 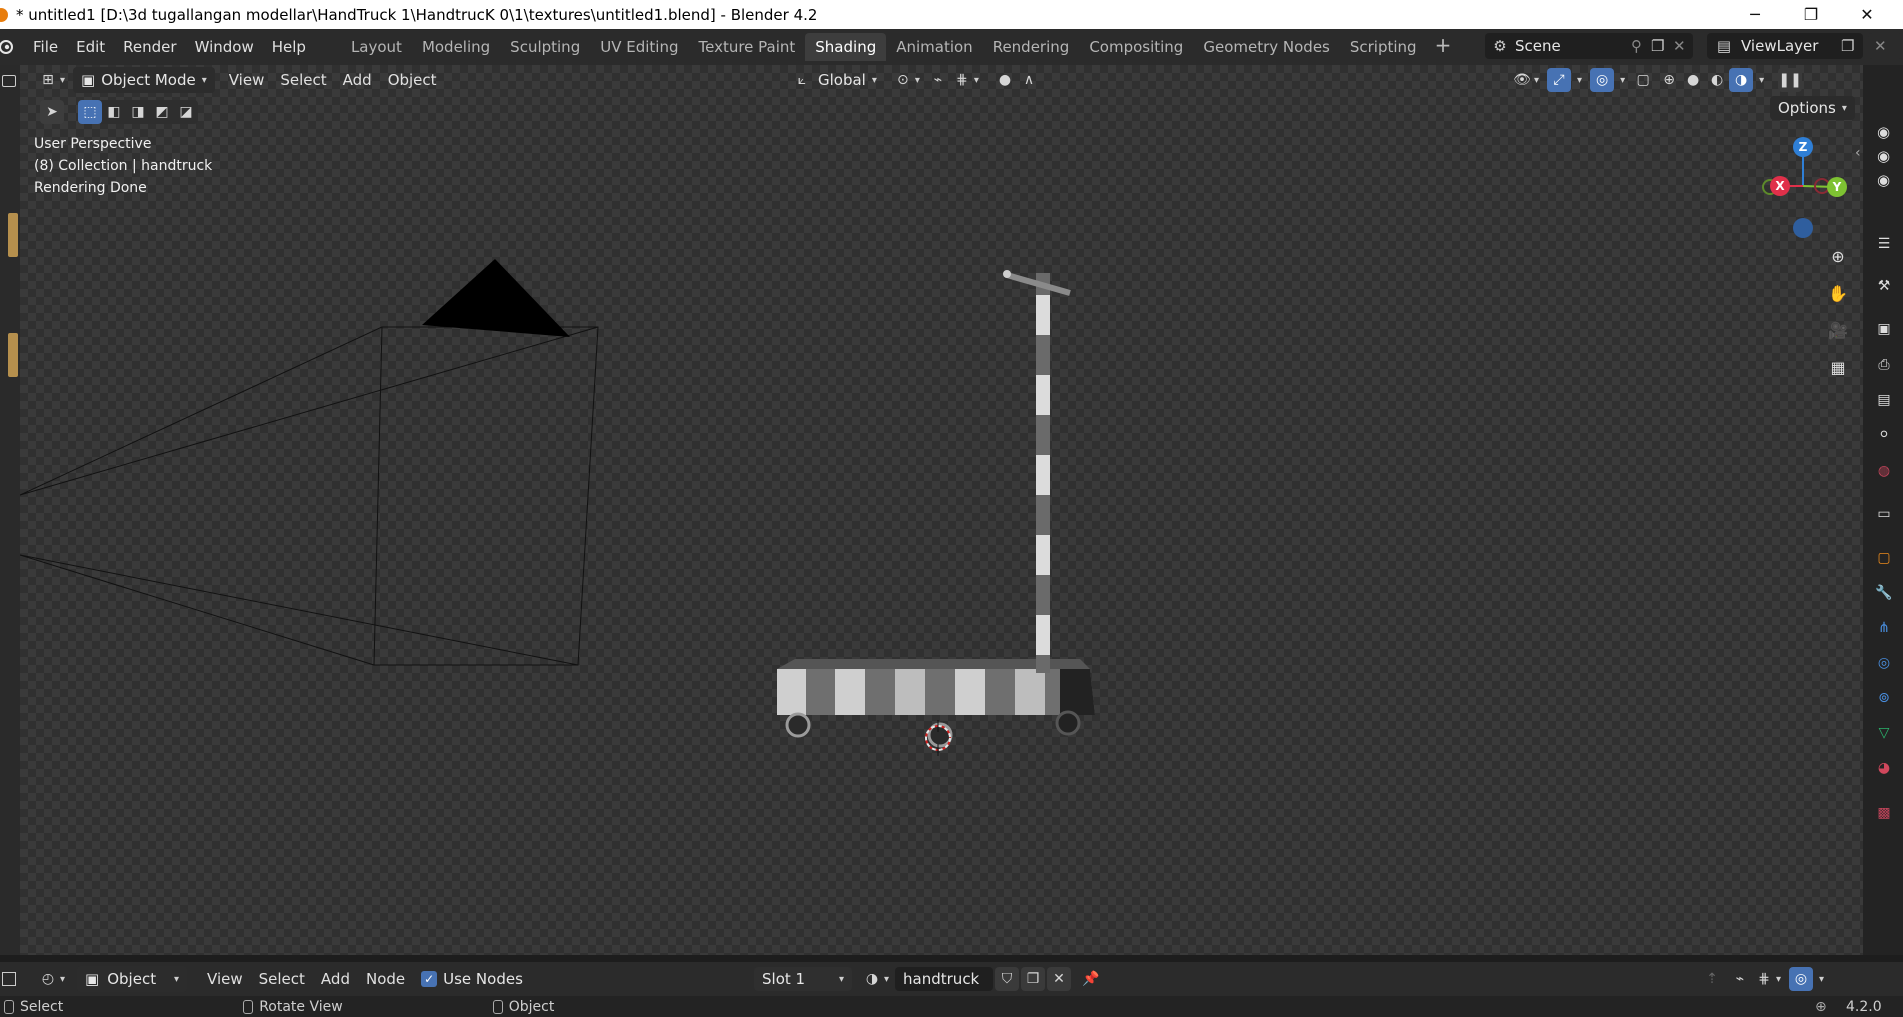 What do you see at coordinates (48, 979) in the screenshot?
I see `shader-type-icon: ◴` at bounding box center [48, 979].